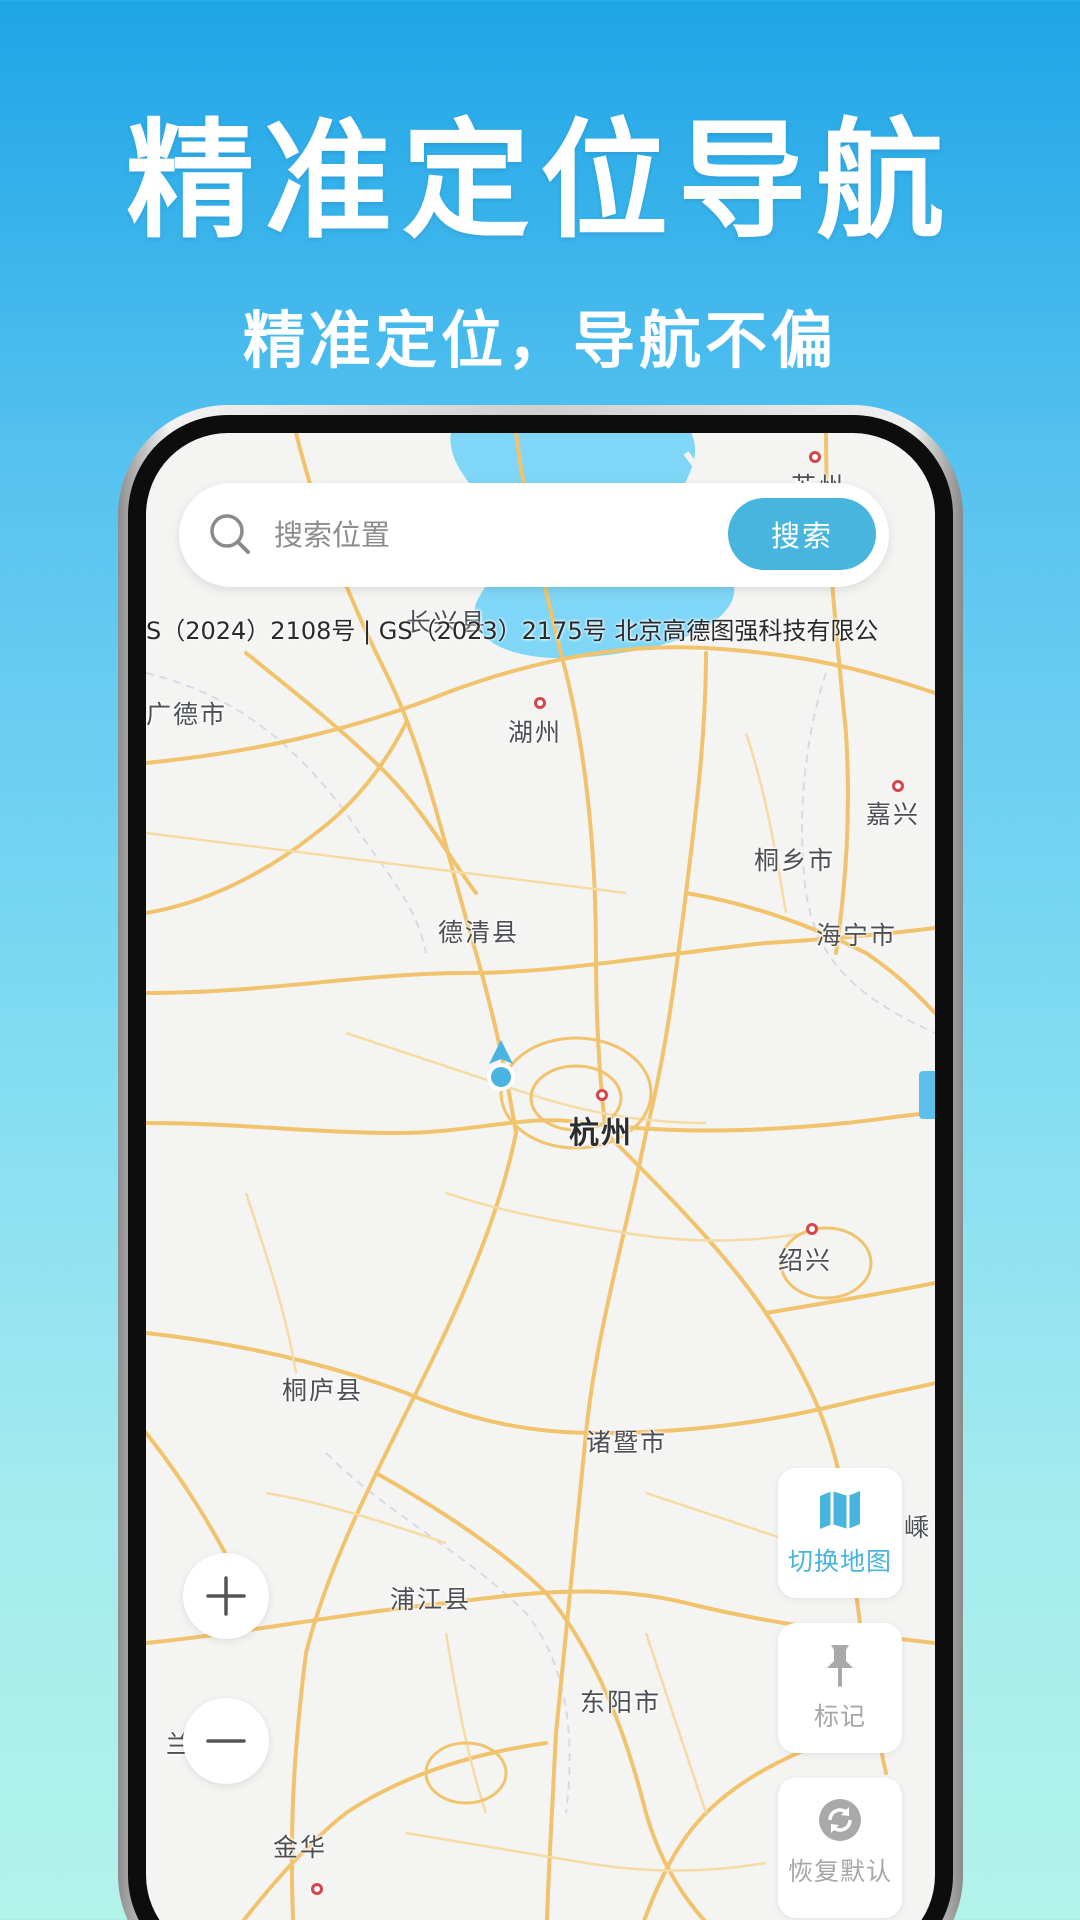 This screenshot has width=1080, height=1920. Describe the element at coordinates (512, 631) in the screenshot. I see `map-attribution: S（2024）2108号 | GS（2023）2175号 北京高德图强科技有限公` at that location.